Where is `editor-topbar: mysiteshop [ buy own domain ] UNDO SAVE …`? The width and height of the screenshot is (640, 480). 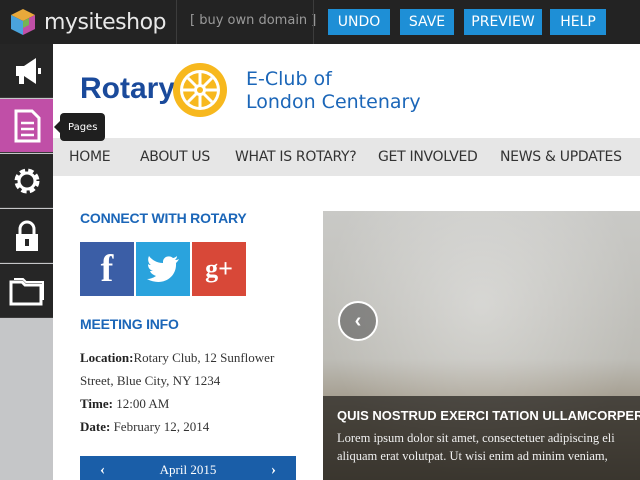
editor-topbar: mysiteshop [ buy own domain ] UNDO SAVE … is located at coordinates (320, 22).